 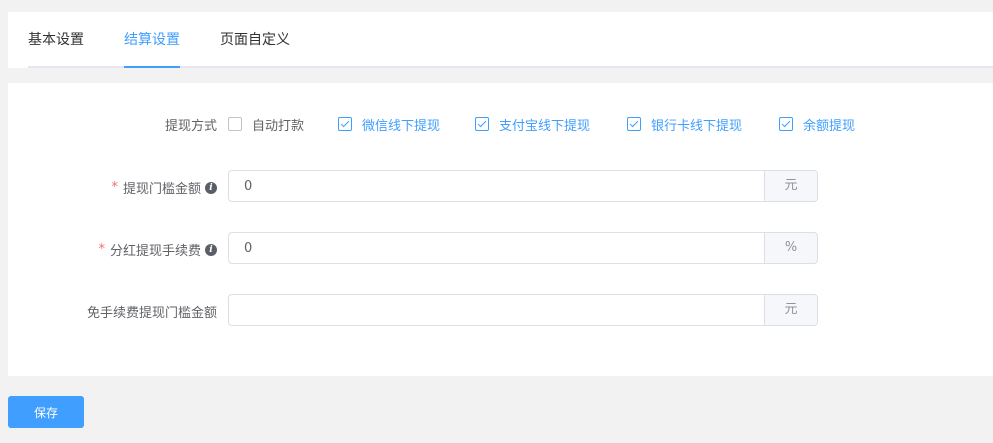 What do you see at coordinates (164, 187) in the screenshot?
I see `threshold-label: * 提现门槛金额 i` at bounding box center [164, 187].